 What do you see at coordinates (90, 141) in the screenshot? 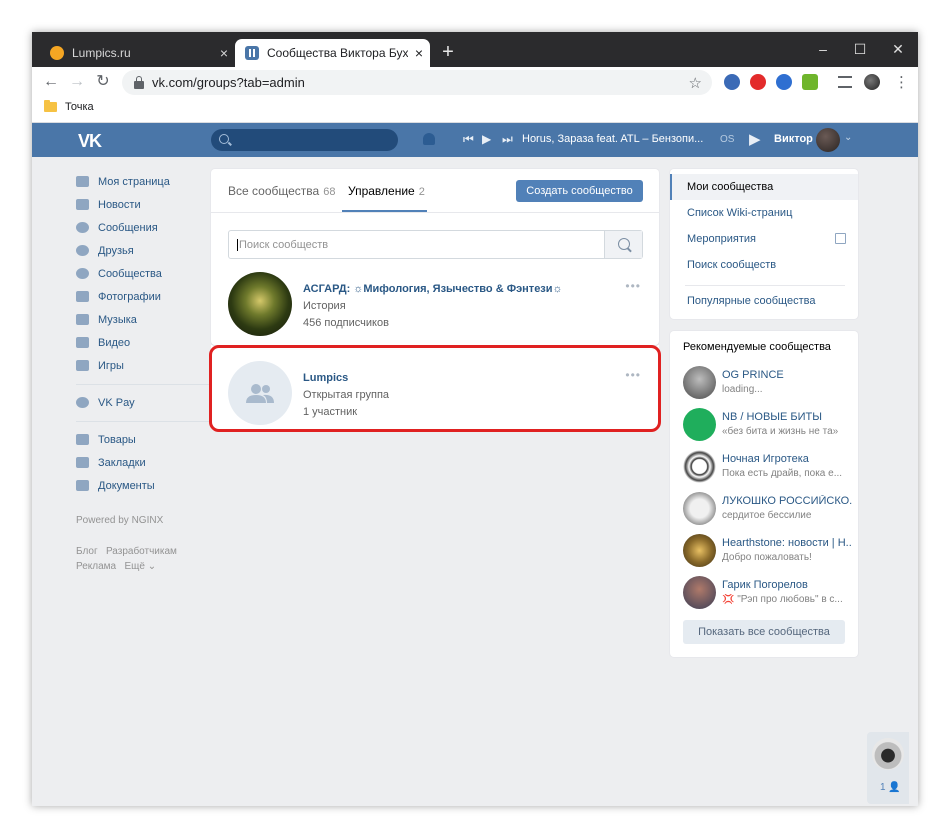
I see `vk-logo: VK` at bounding box center [90, 141].